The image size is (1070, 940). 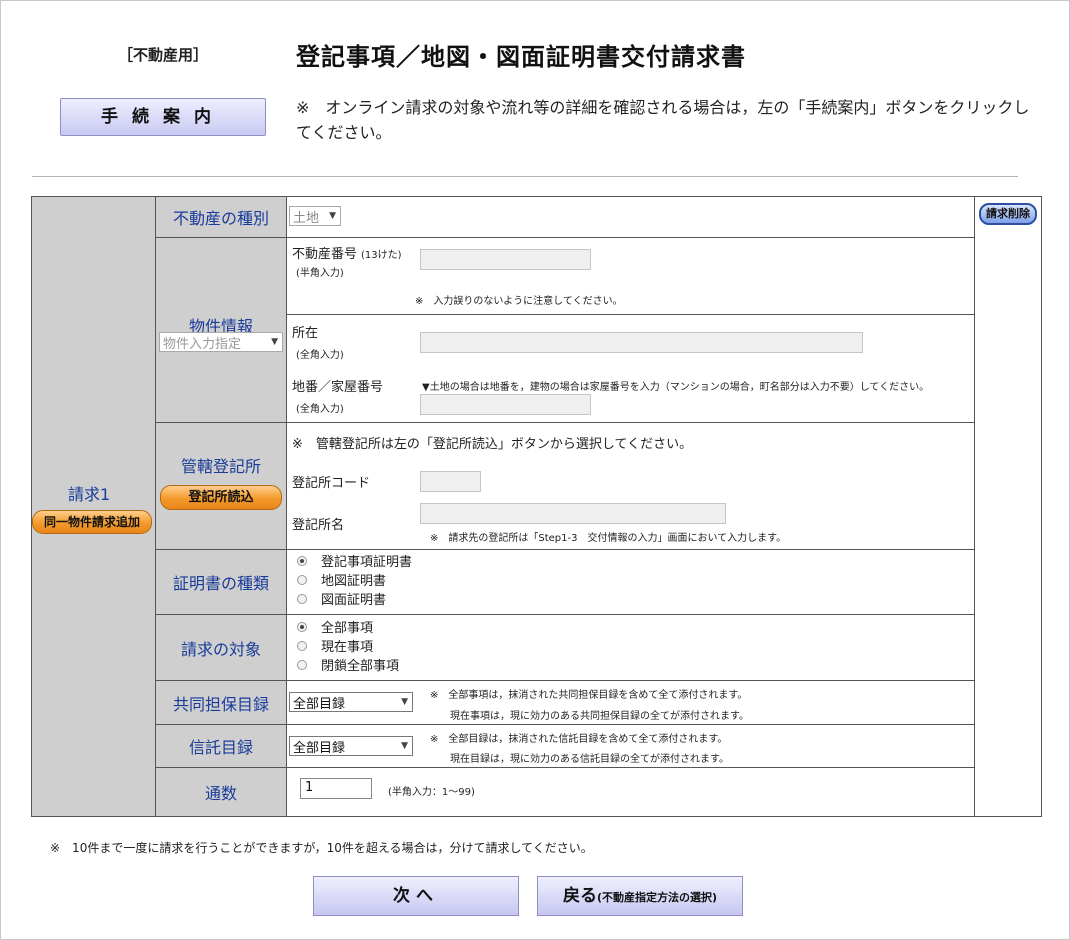 I want to click on trust-catalog-select: 全部目録 ▼, so click(x=351, y=746).